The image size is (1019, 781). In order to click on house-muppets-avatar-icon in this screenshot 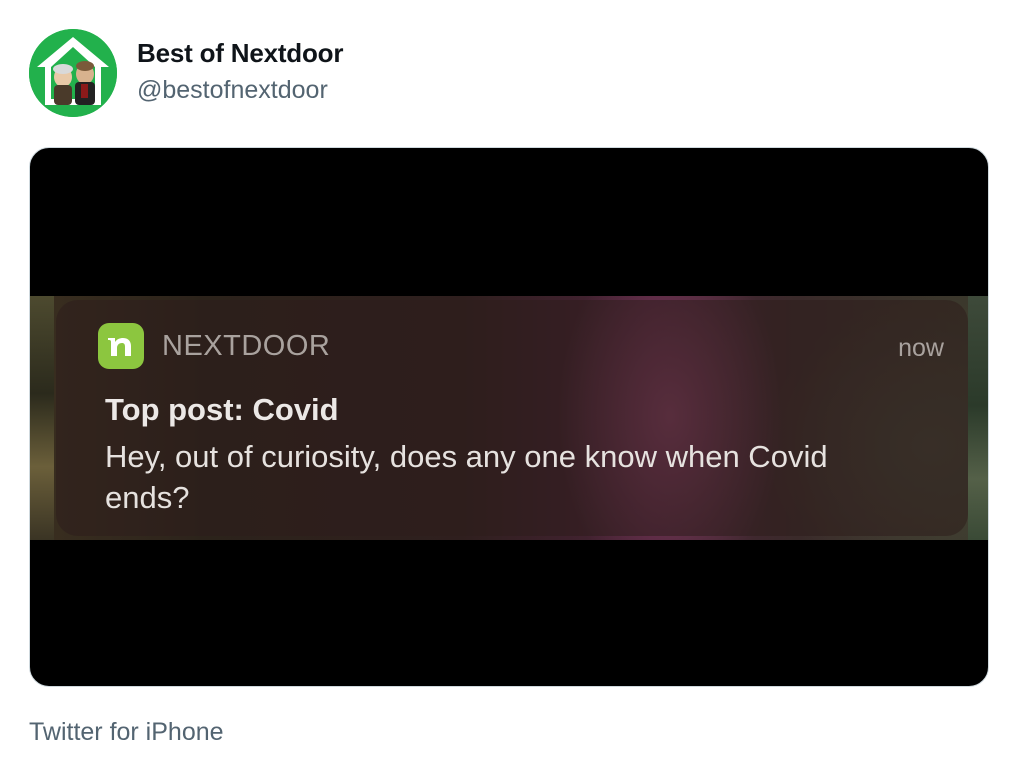, I will do `click(73, 73)`.